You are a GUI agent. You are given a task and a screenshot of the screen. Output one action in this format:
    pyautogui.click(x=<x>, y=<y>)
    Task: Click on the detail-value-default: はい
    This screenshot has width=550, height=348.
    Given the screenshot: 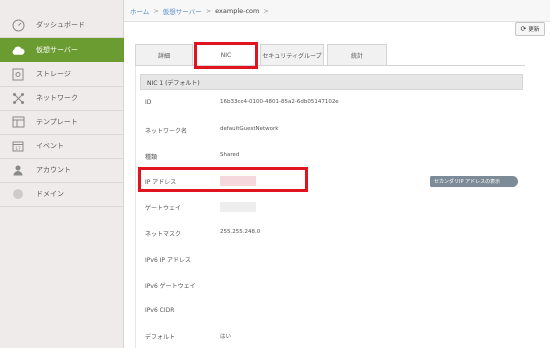 What is the action you would take?
    pyautogui.click(x=226, y=337)
    